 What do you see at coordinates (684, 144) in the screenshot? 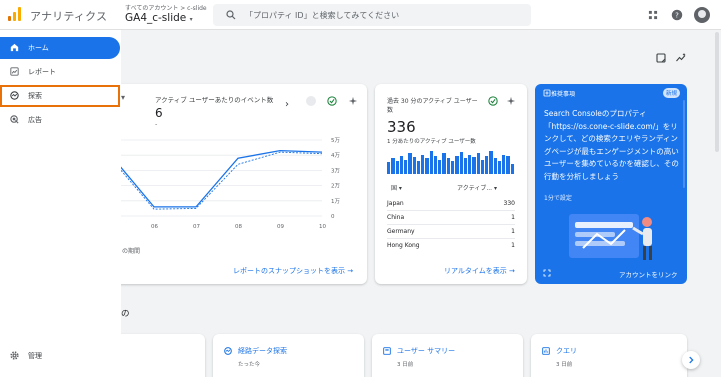
I see `scrollbar` at bounding box center [684, 144].